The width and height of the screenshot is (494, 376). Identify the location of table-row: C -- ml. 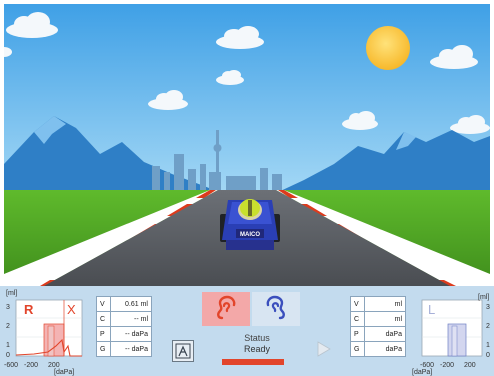
(123, 319).